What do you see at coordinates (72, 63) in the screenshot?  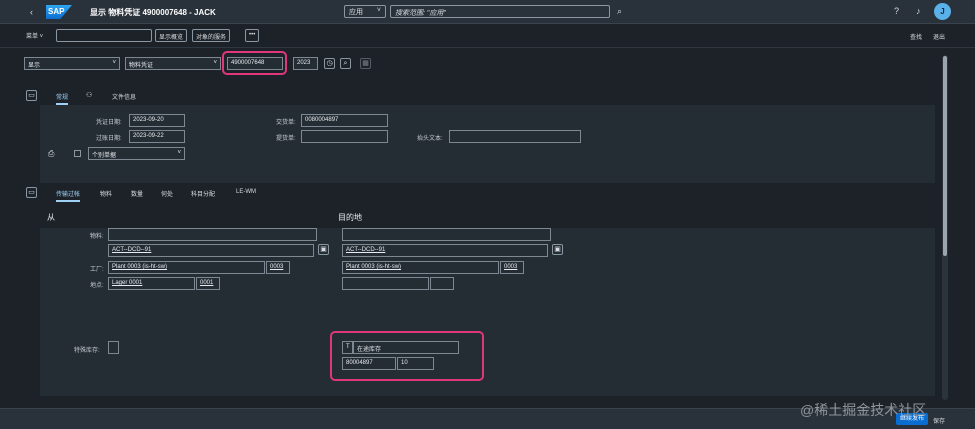 I see `action-select: 显示 ˅` at bounding box center [72, 63].